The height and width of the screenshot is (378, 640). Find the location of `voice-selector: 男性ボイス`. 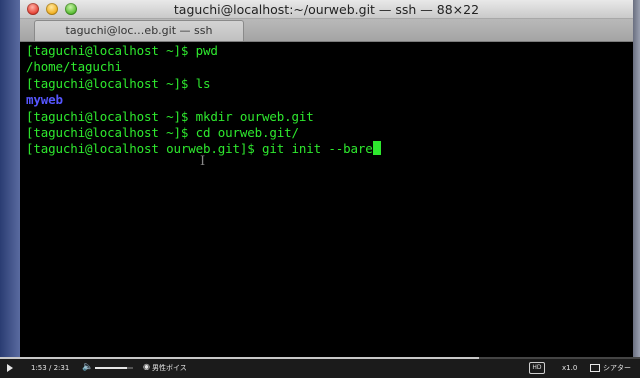

voice-selector: 男性ボイス is located at coordinates (169, 368).